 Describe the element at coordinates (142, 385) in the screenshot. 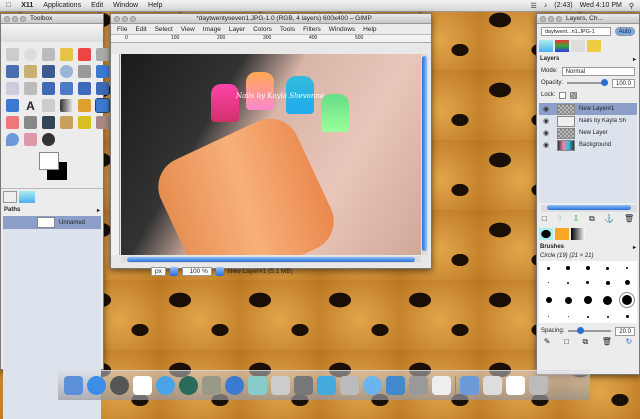

I see `calendar-icon` at that location.